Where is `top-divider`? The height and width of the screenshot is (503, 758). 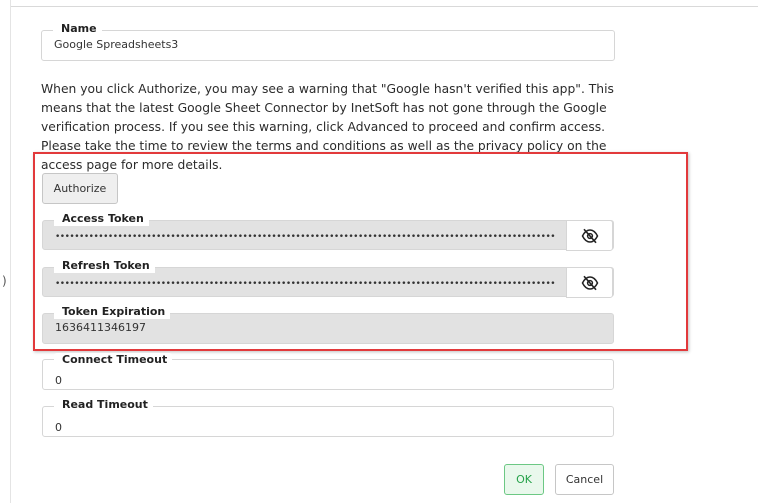 top-divider is located at coordinates (384, 6).